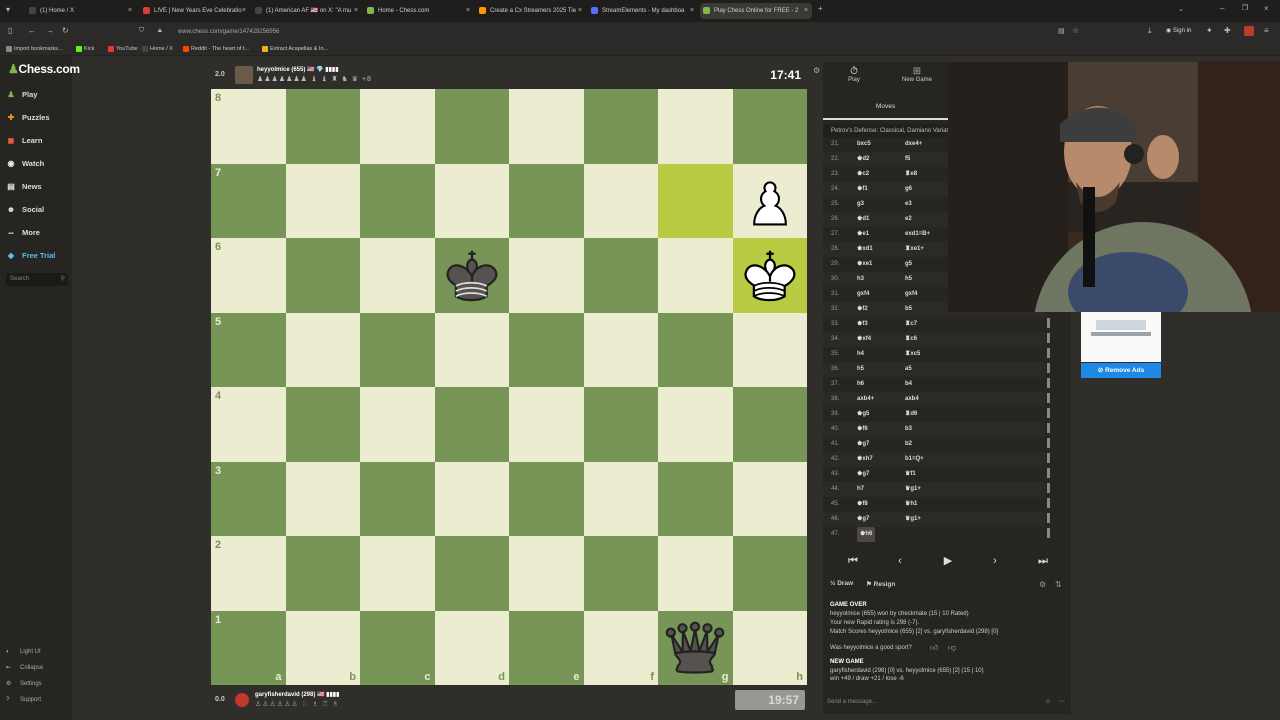 The height and width of the screenshot is (720, 1280). What do you see at coordinates (322, 200) in the screenshot?
I see `square-b7` at bounding box center [322, 200].